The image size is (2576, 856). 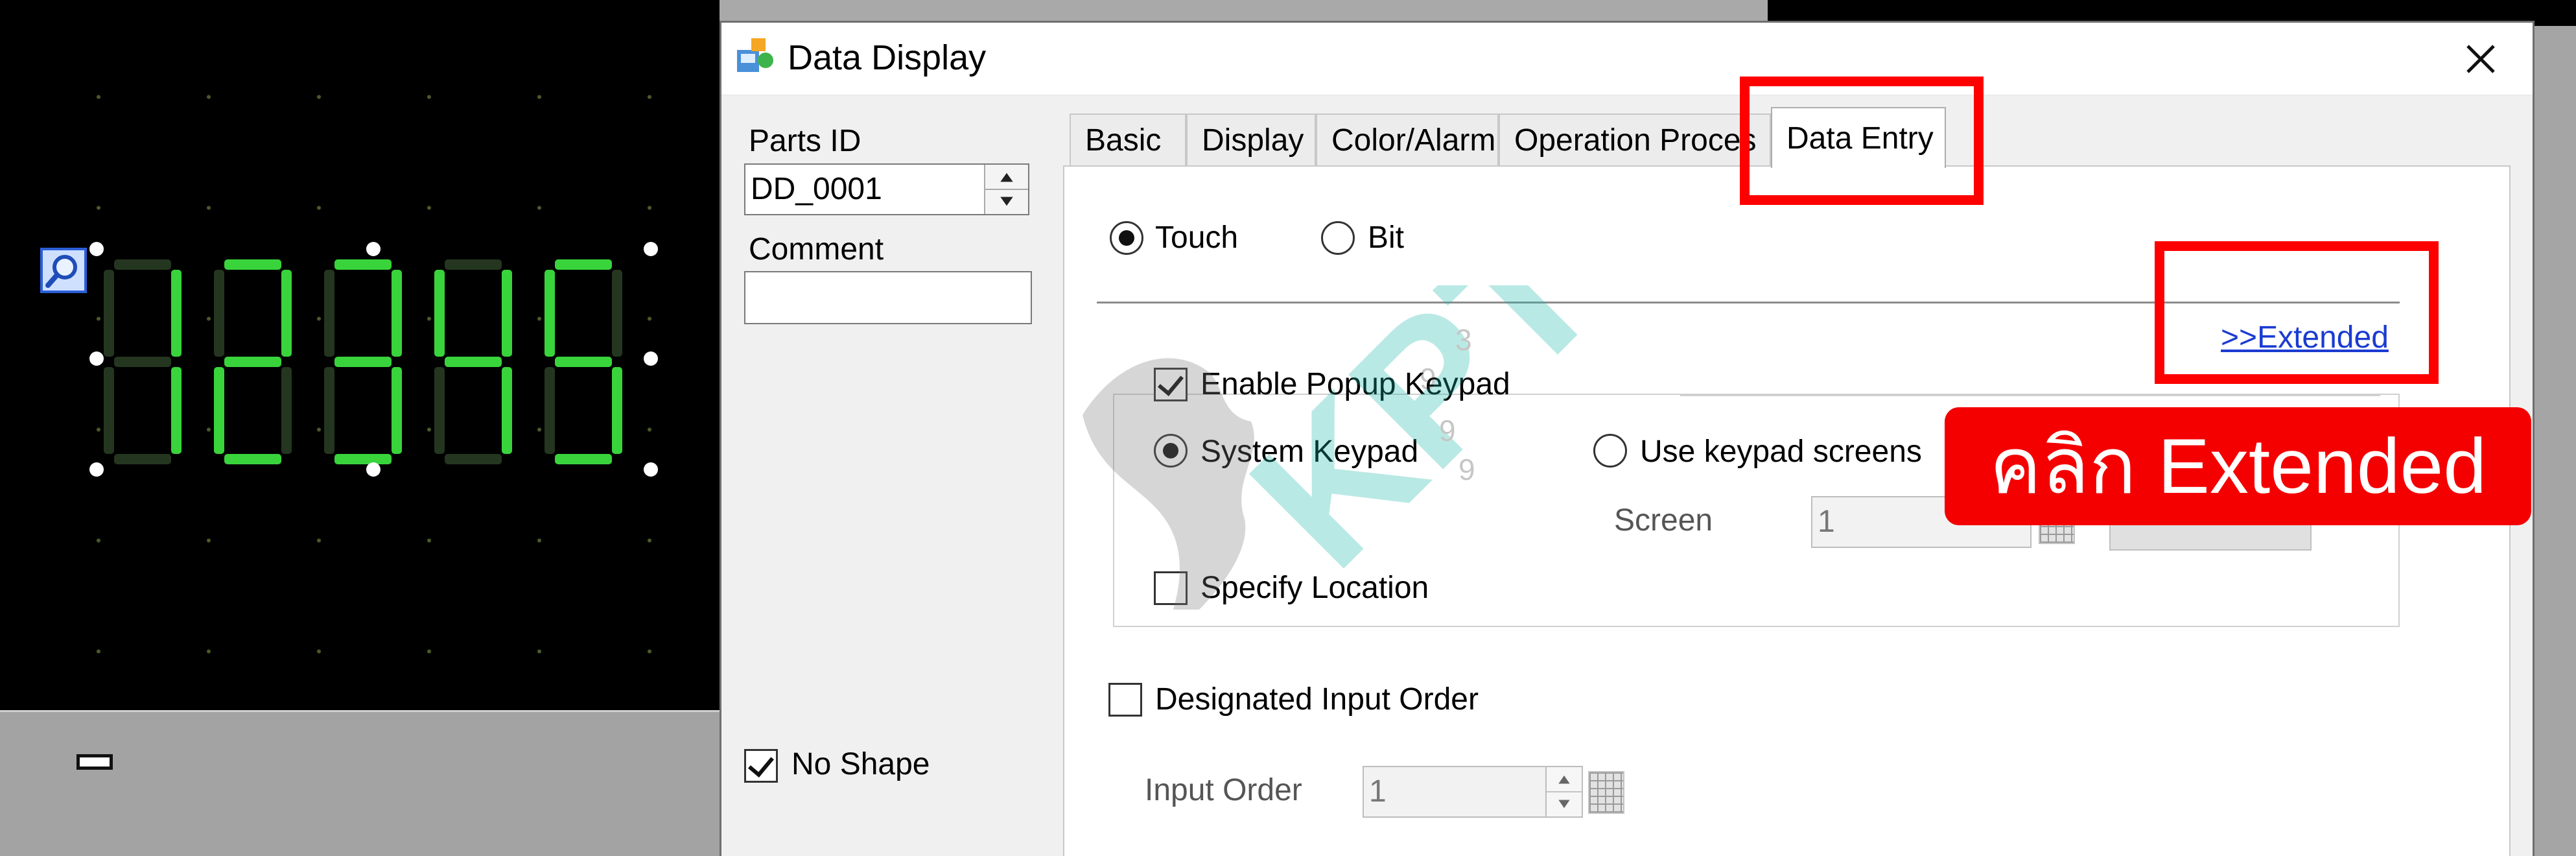 What do you see at coordinates (1223, 790) in the screenshot?
I see `input-order-label: Input Order` at bounding box center [1223, 790].